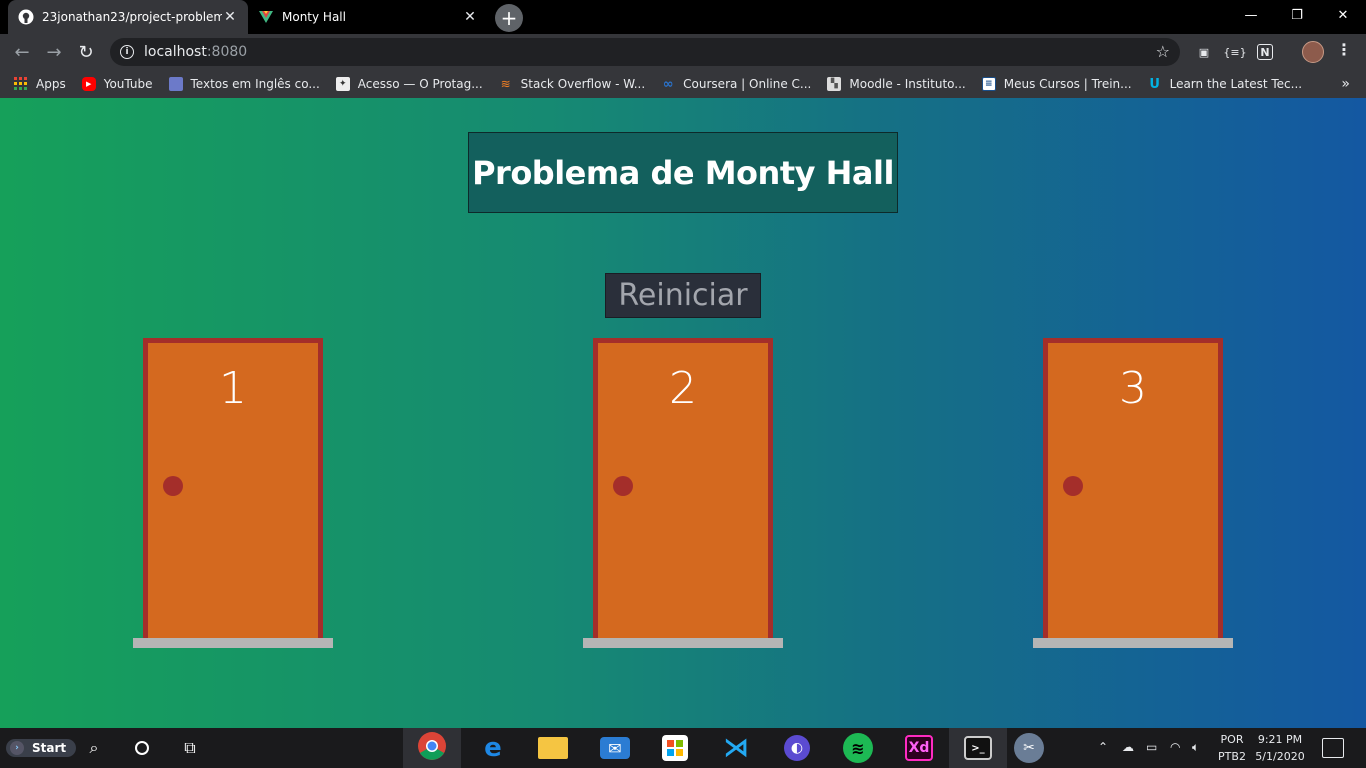 The image size is (1366, 768). I want to click on book-icon, so click(175, 84).